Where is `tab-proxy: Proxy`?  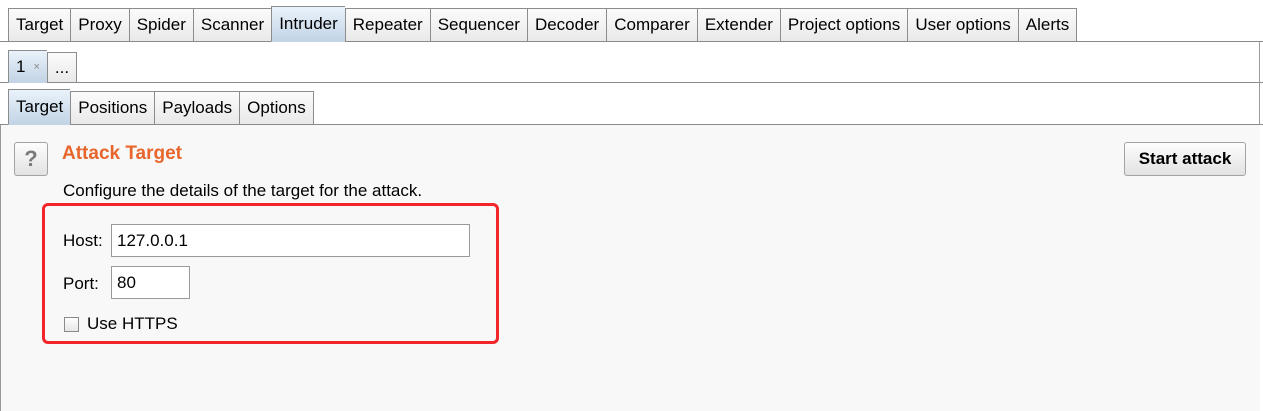 tab-proxy: Proxy is located at coordinates (99, 25).